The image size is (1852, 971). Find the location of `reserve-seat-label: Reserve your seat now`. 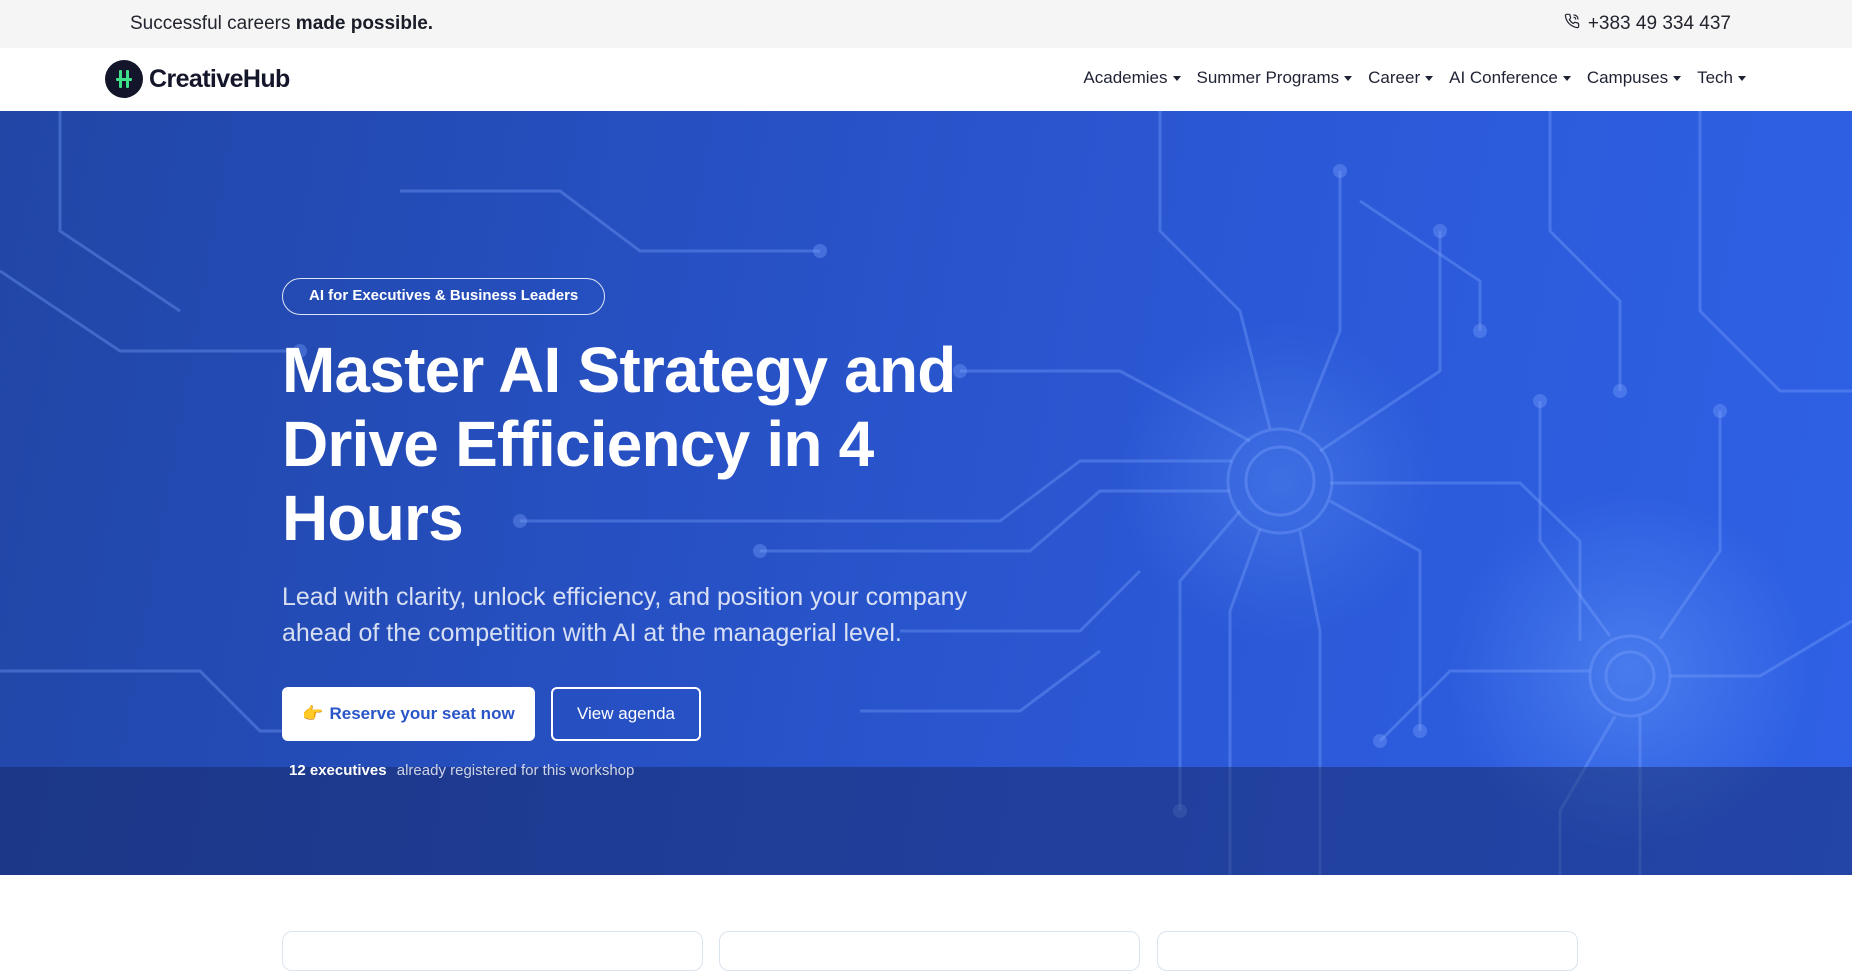

reserve-seat-label: Reserve your seat now is located at coordinates (422, 713).